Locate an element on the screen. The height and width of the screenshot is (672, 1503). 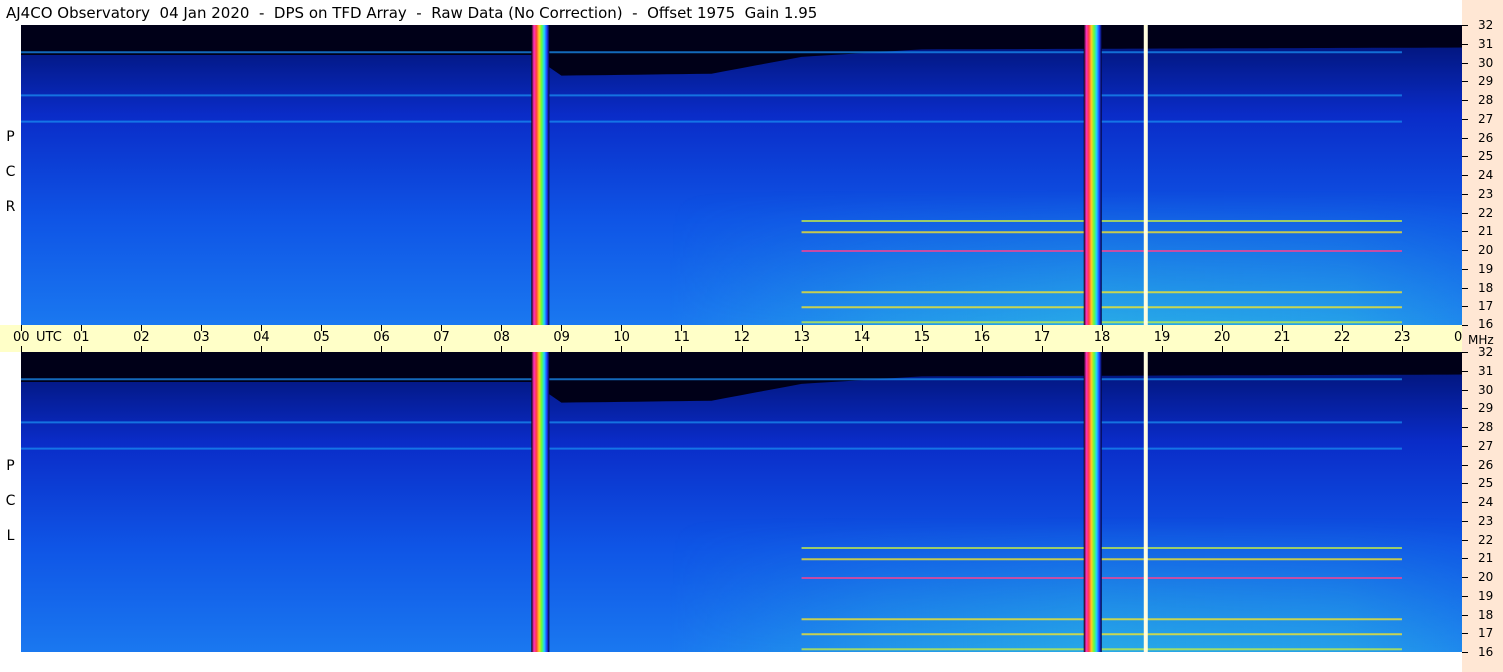
rcp-letter-p: R is located at coordinates (10, 207).